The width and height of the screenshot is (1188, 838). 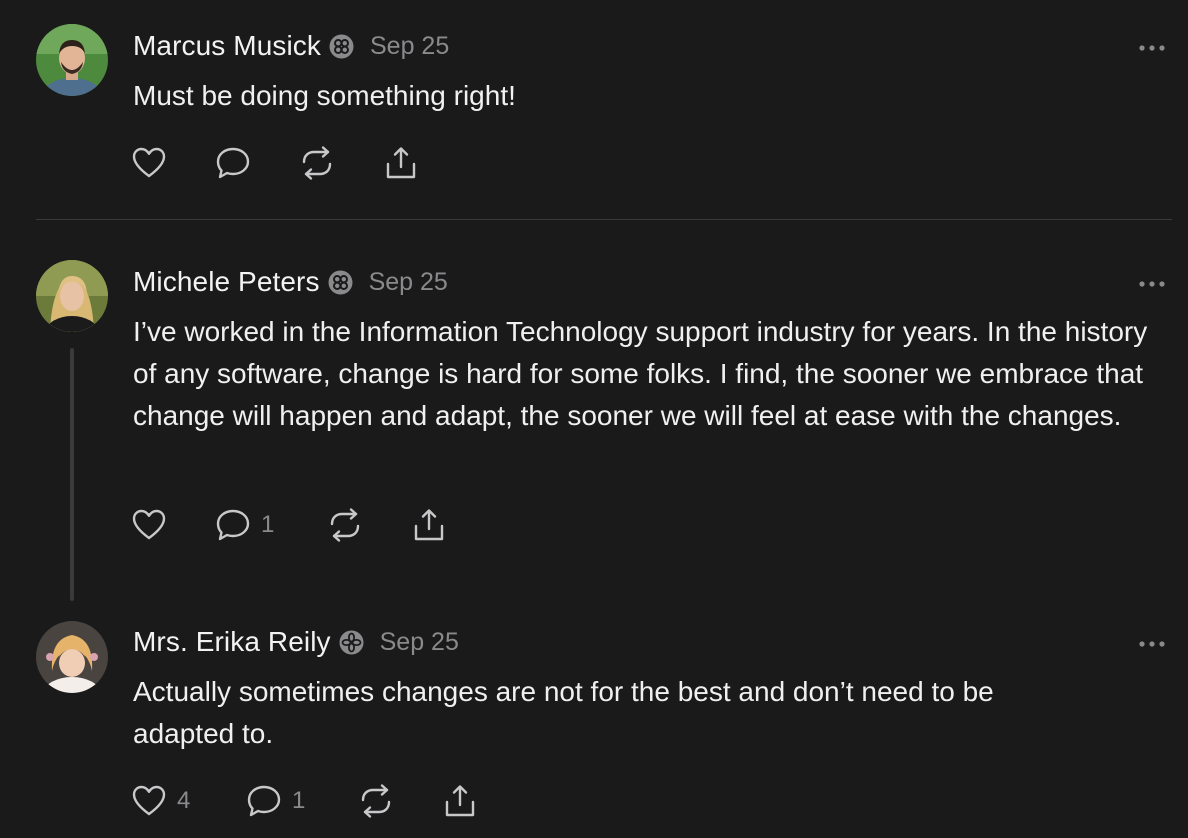 I want to click on like-count: 4, so click(x=184, y=800).